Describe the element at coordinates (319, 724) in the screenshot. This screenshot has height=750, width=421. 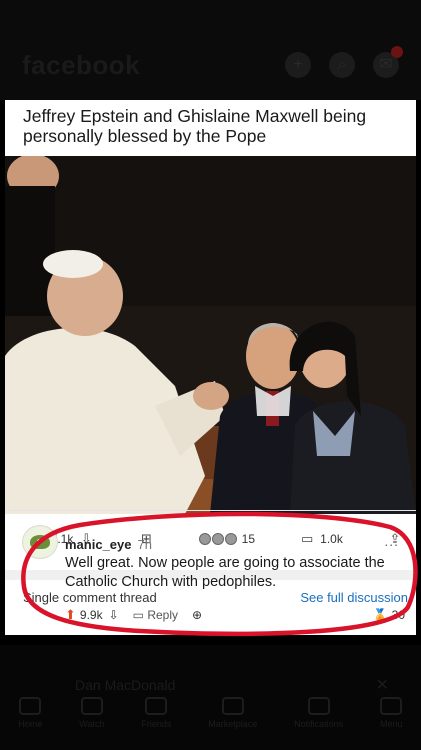
I see `tab-label: Notifications` at that location.